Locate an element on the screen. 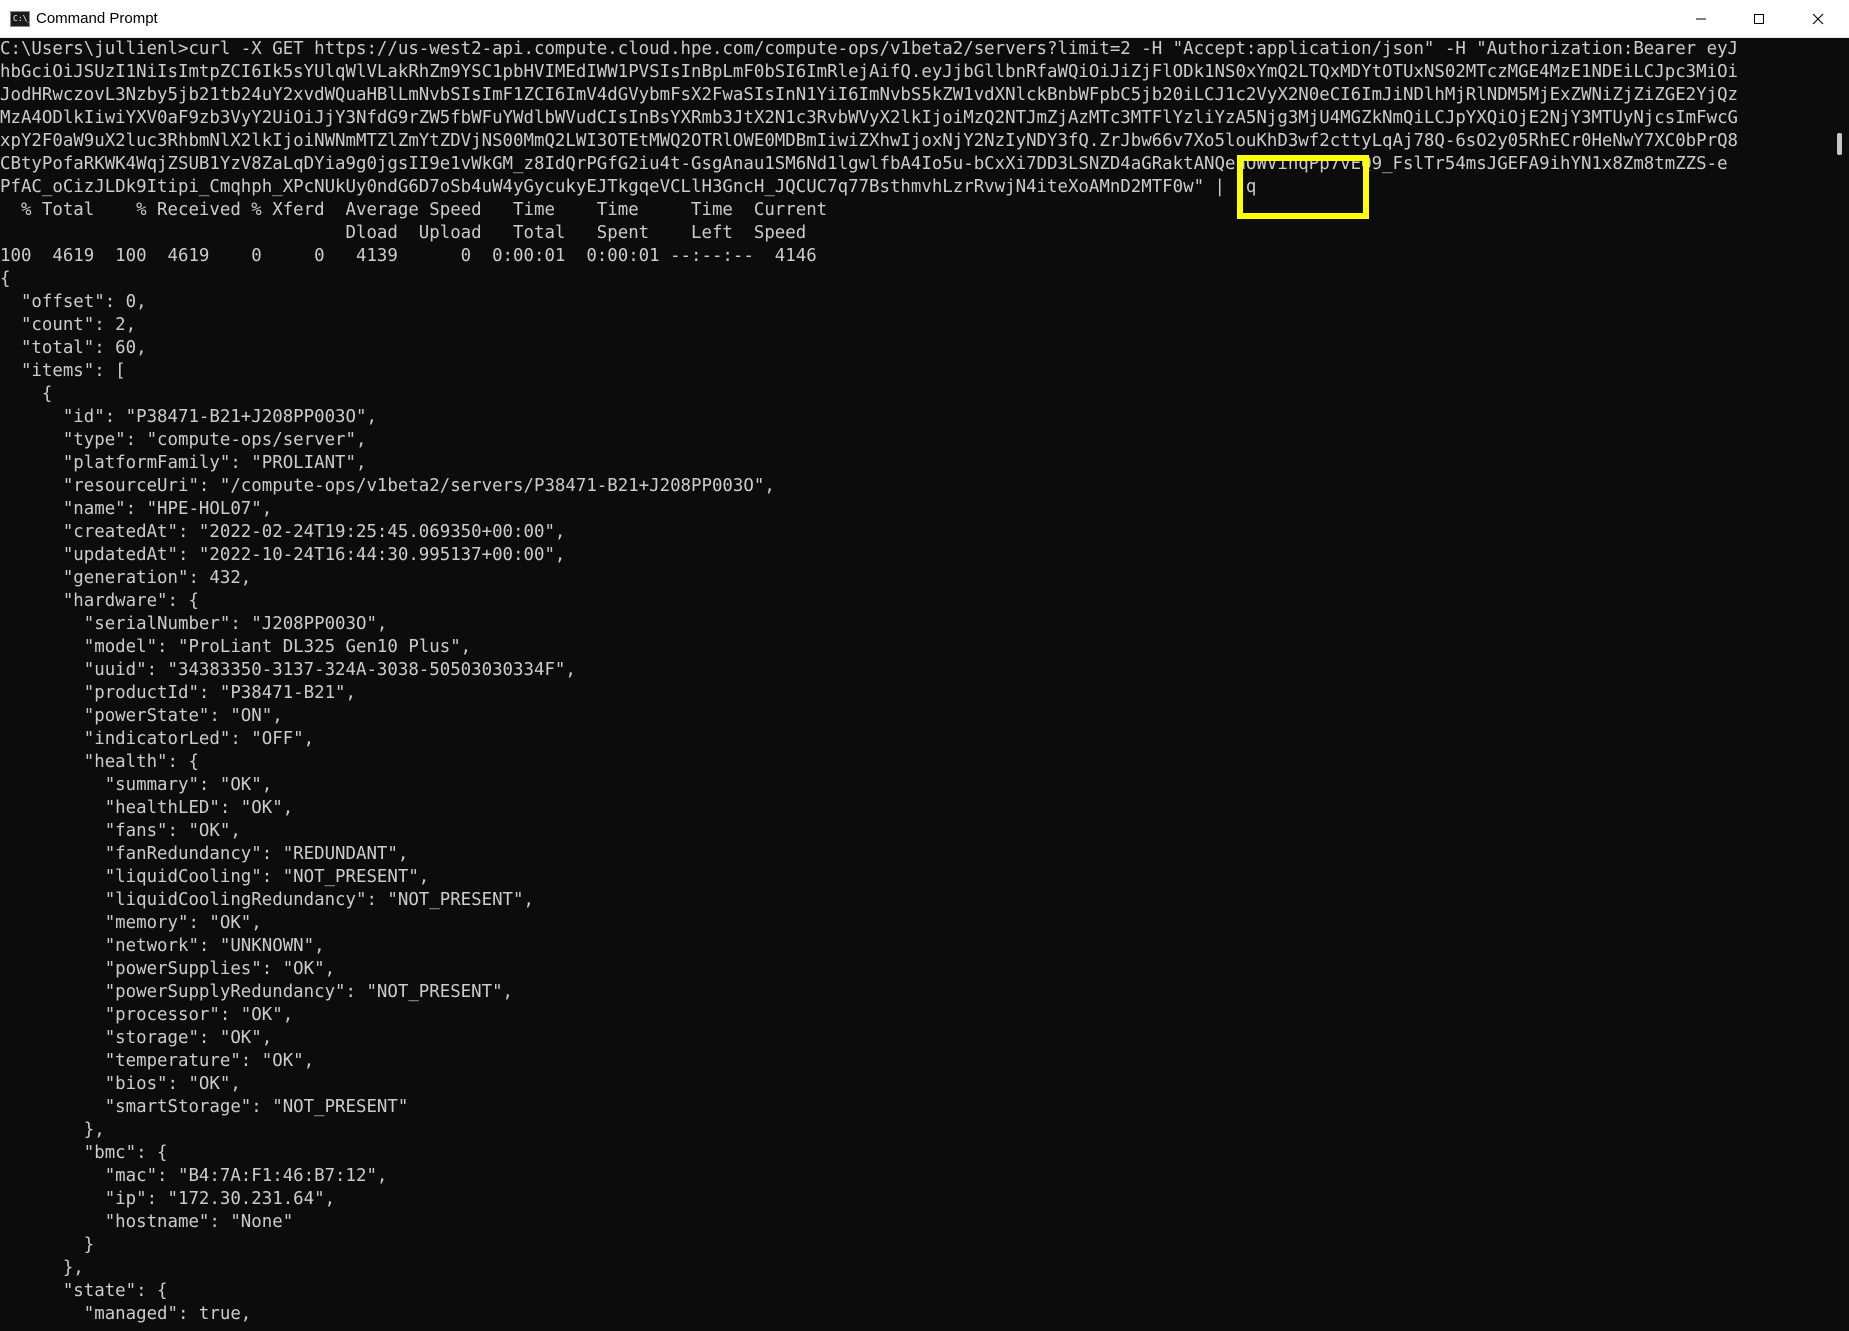 The width and height of the screenshot is (1849, 1331). terminal-line: "smartStorage": "NOT_PRESENT" is located at coordinates (204, 1107).